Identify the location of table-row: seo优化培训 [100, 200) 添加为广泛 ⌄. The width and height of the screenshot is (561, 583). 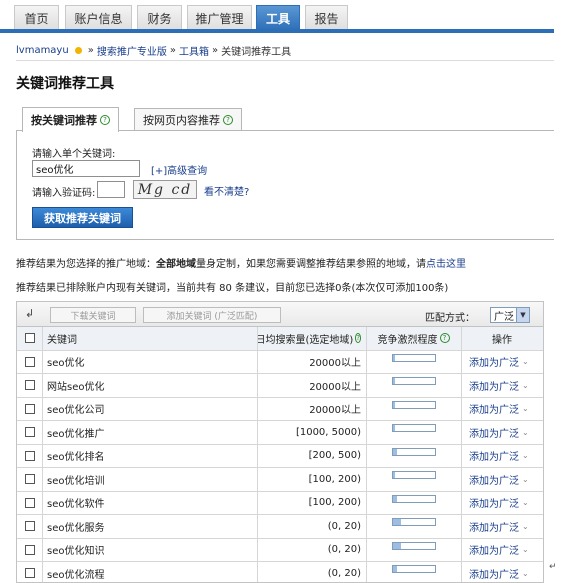
(280, 480).